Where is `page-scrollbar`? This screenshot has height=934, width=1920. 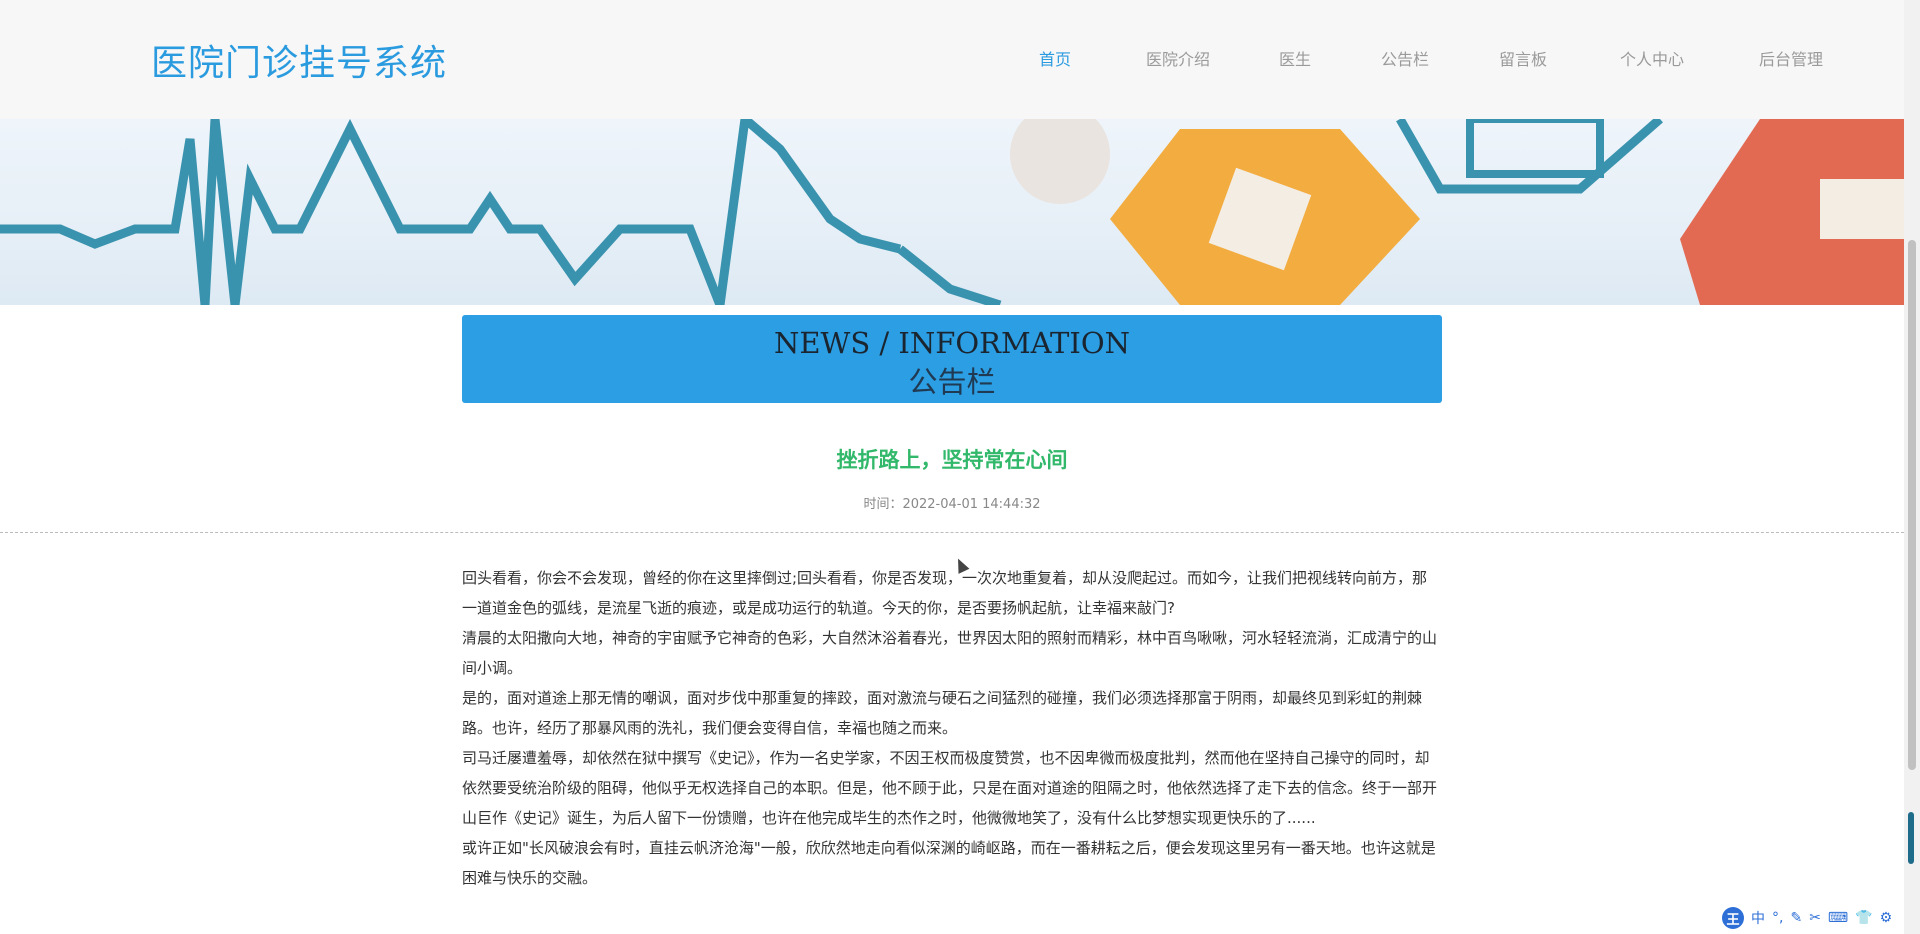 page-scrollbar is located at coordinates (1912, 467).